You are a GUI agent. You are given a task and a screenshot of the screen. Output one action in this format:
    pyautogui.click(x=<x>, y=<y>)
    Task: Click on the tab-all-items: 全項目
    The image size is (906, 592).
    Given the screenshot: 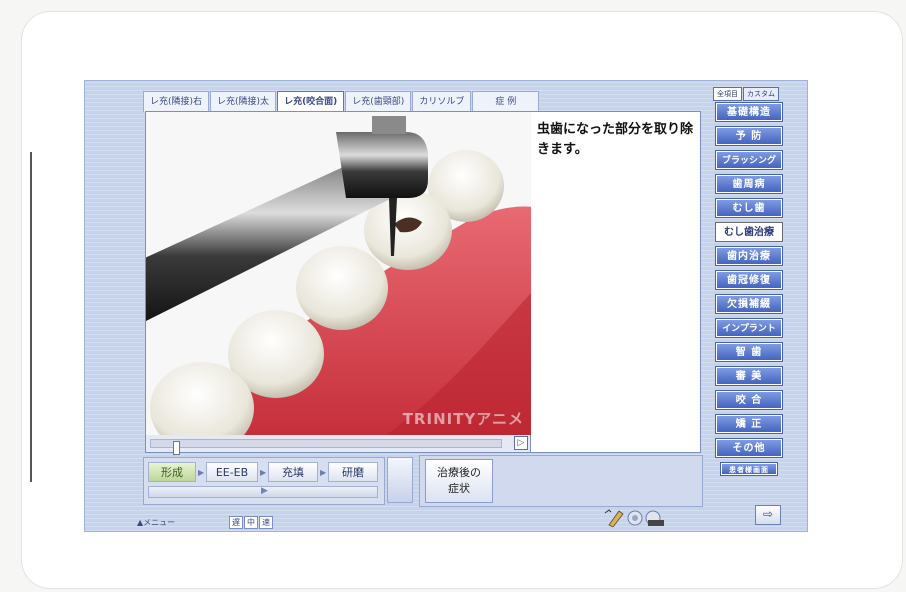 What is the action you would take?
    pyautogui.click(x=727, y=94)
    